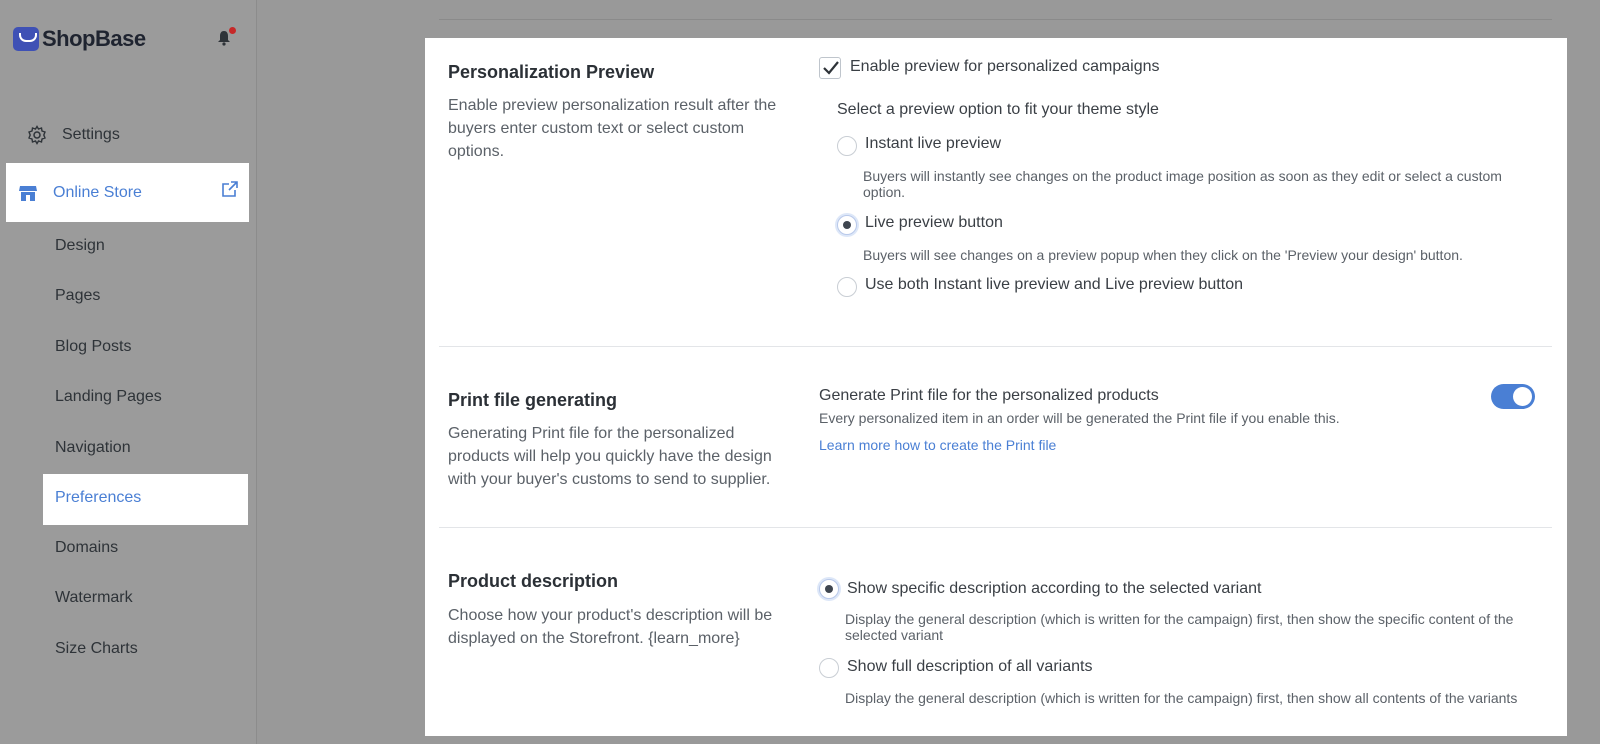 The image size is (1600, 744). What do you see at coordinates (847, 225) in the screenshot?
I see `radio-live-preview-button` at bounding box center [847, 225].